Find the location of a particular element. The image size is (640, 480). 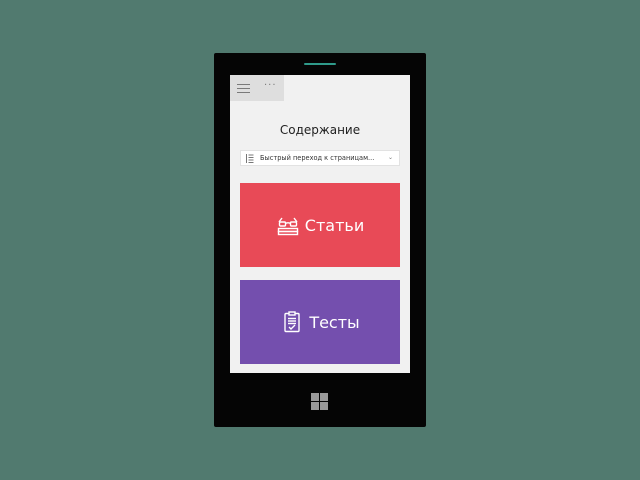

hamburger-icon is located at coordinates (243, 88).